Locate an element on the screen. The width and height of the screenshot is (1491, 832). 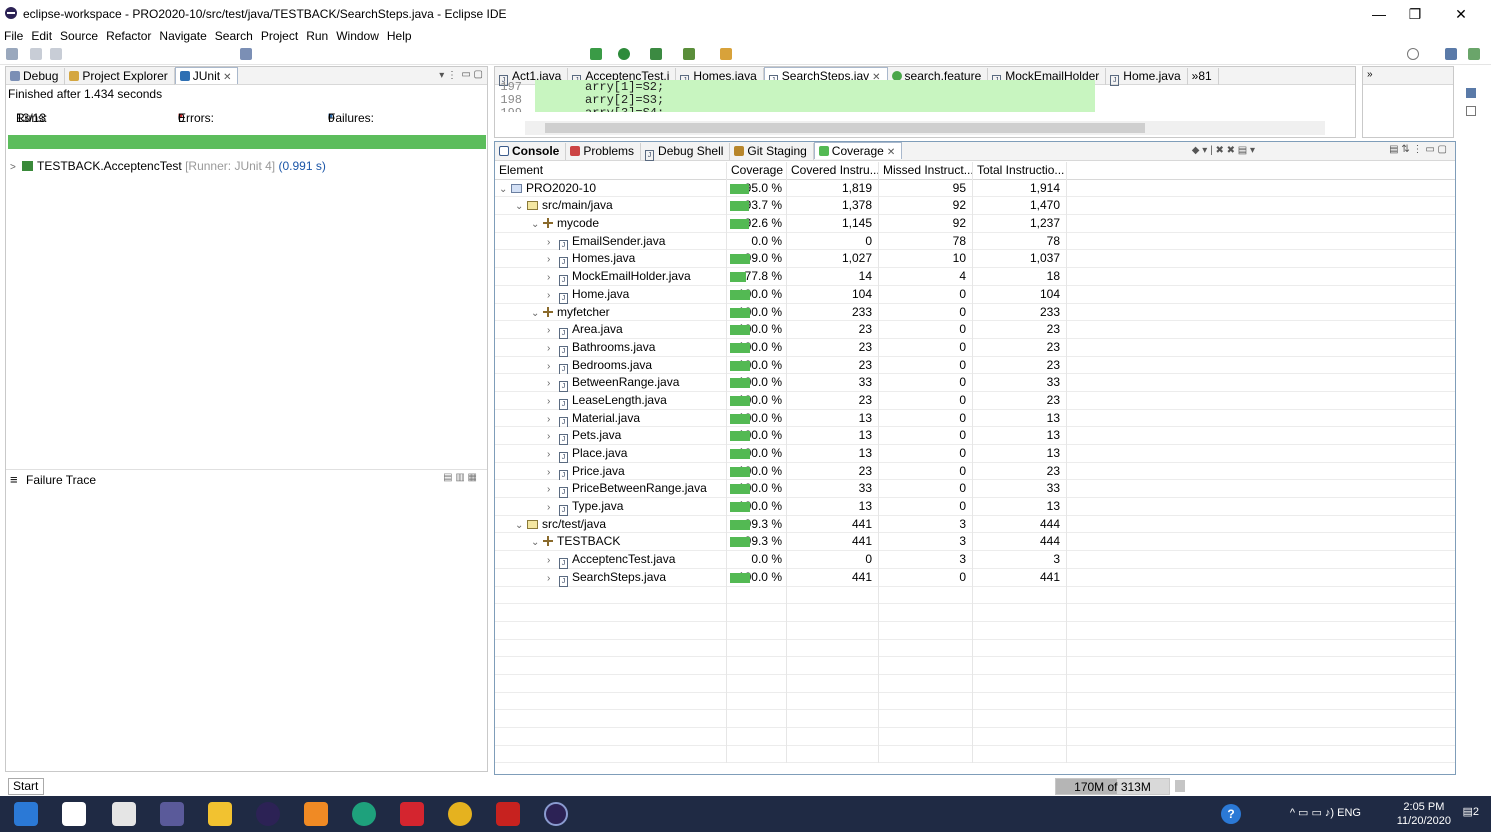
table-row: › J Pets.java 100.0 % 13 0 13 is located at coordinates (975, 436).